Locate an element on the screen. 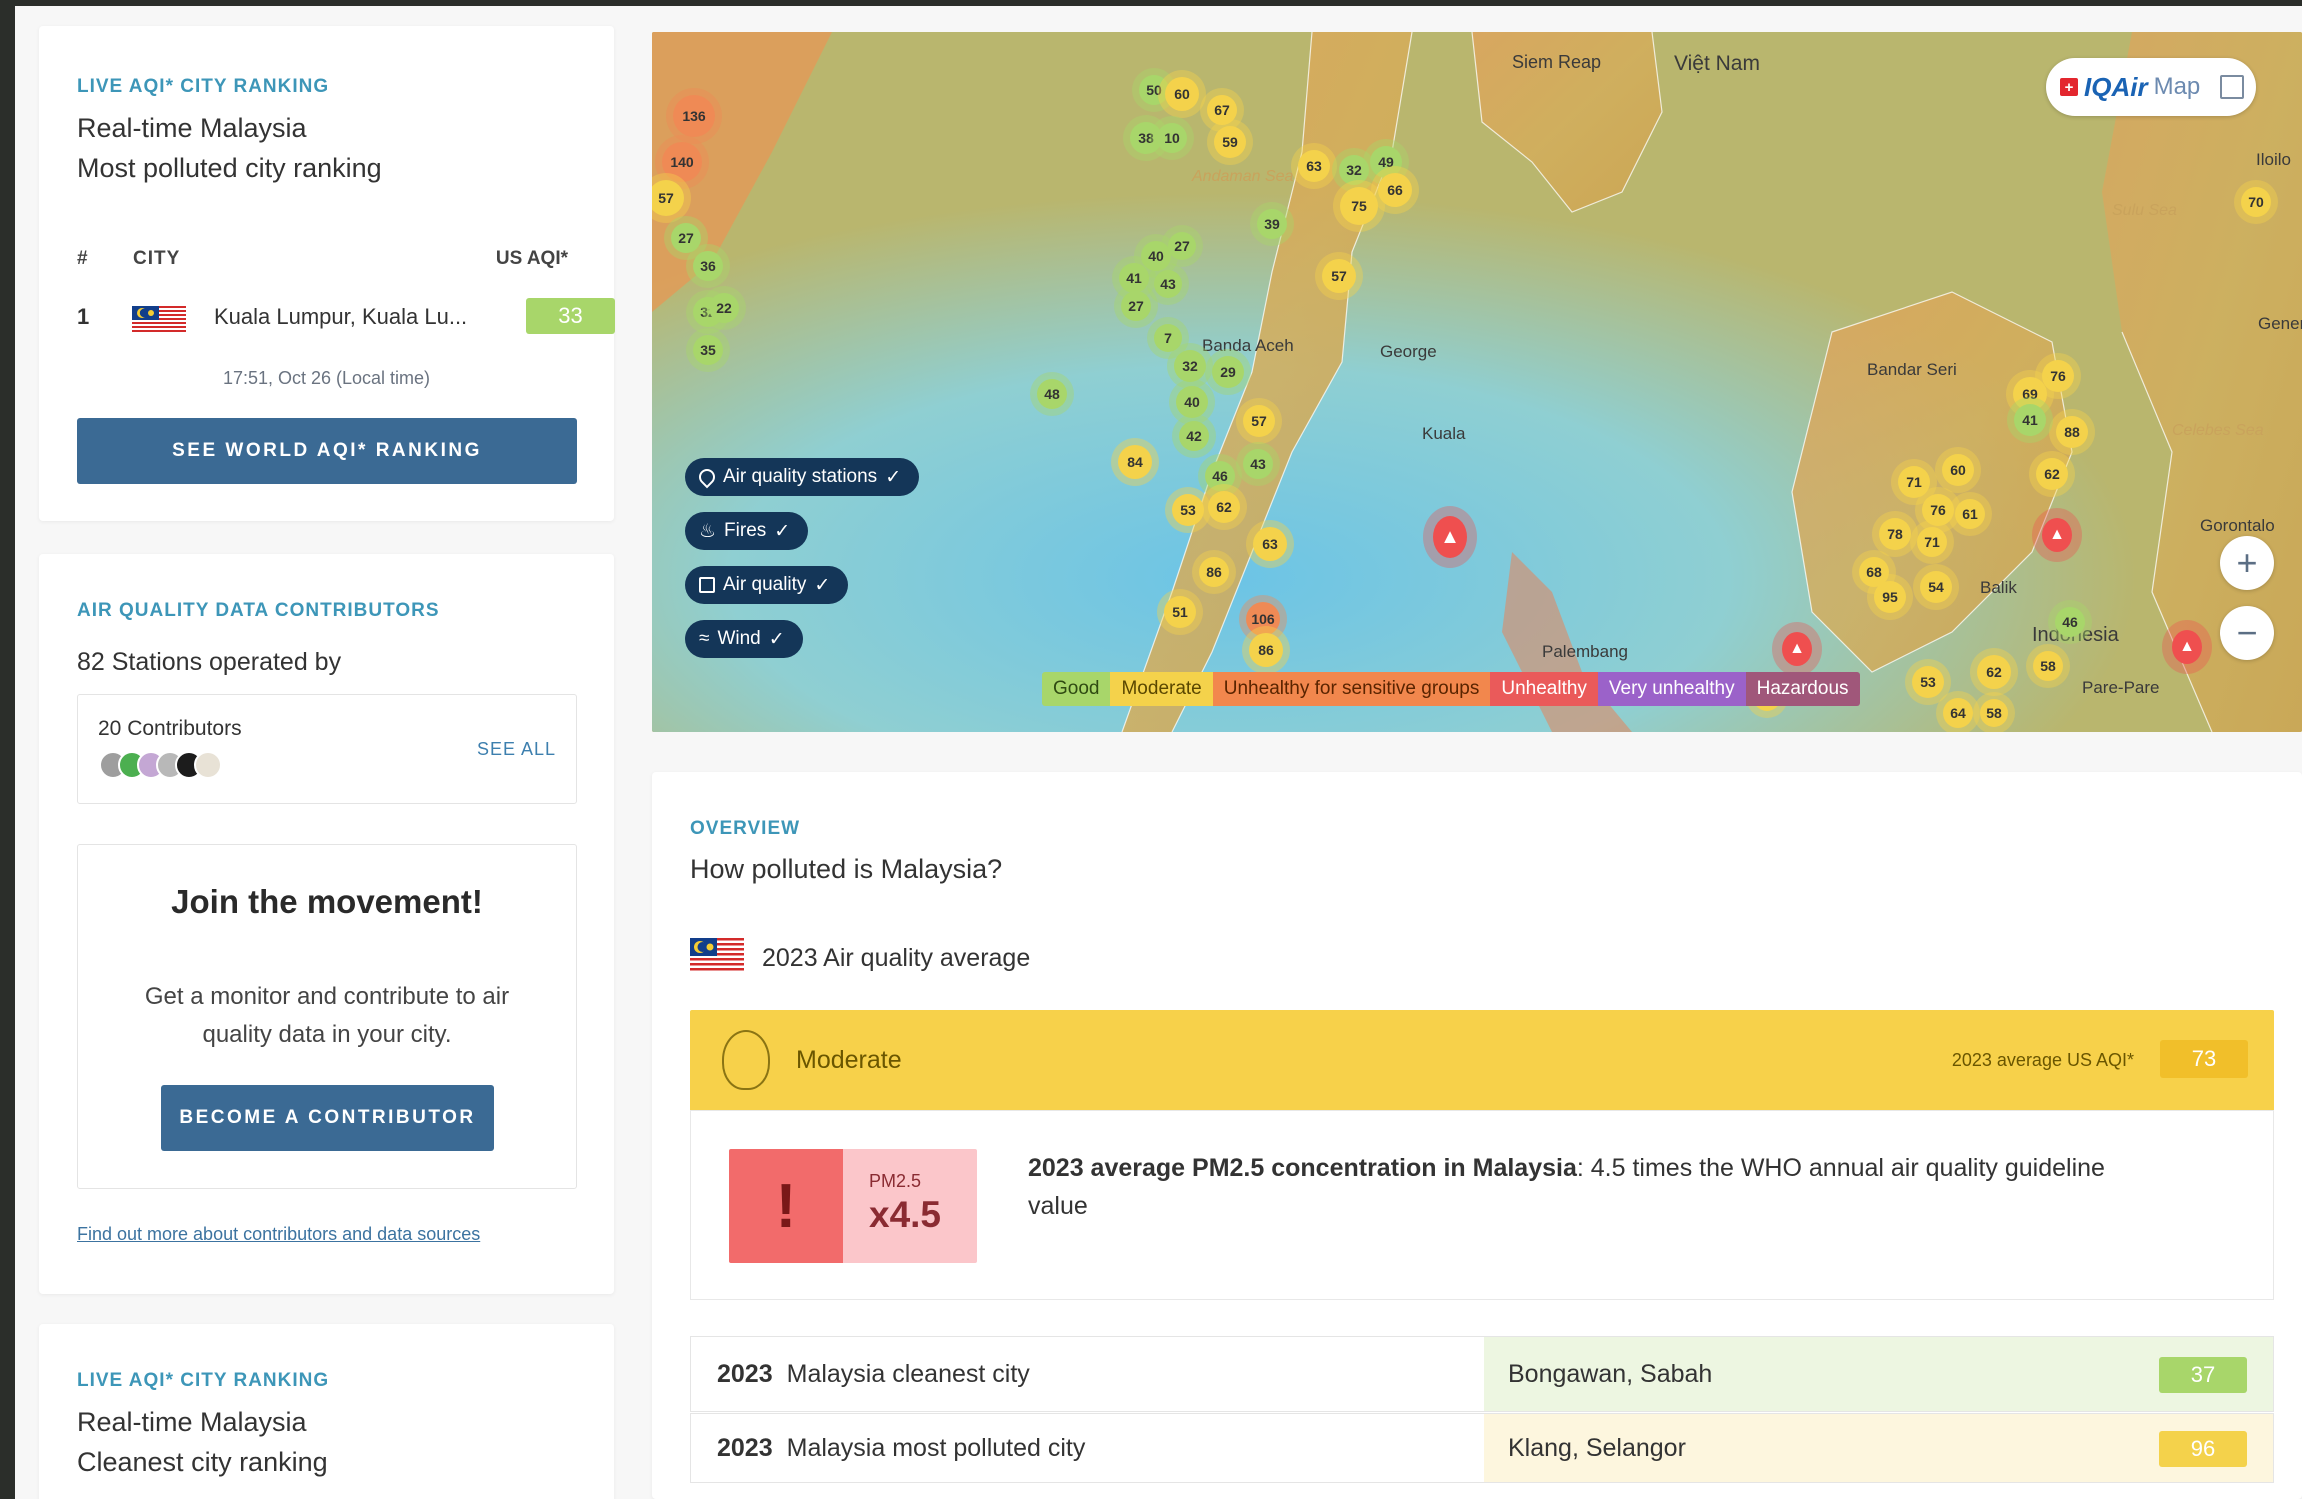 The width and height of the screenshot is (2302, 1499). polluted-city: Klang, Selangor is located at coordinates (1597, 1448).